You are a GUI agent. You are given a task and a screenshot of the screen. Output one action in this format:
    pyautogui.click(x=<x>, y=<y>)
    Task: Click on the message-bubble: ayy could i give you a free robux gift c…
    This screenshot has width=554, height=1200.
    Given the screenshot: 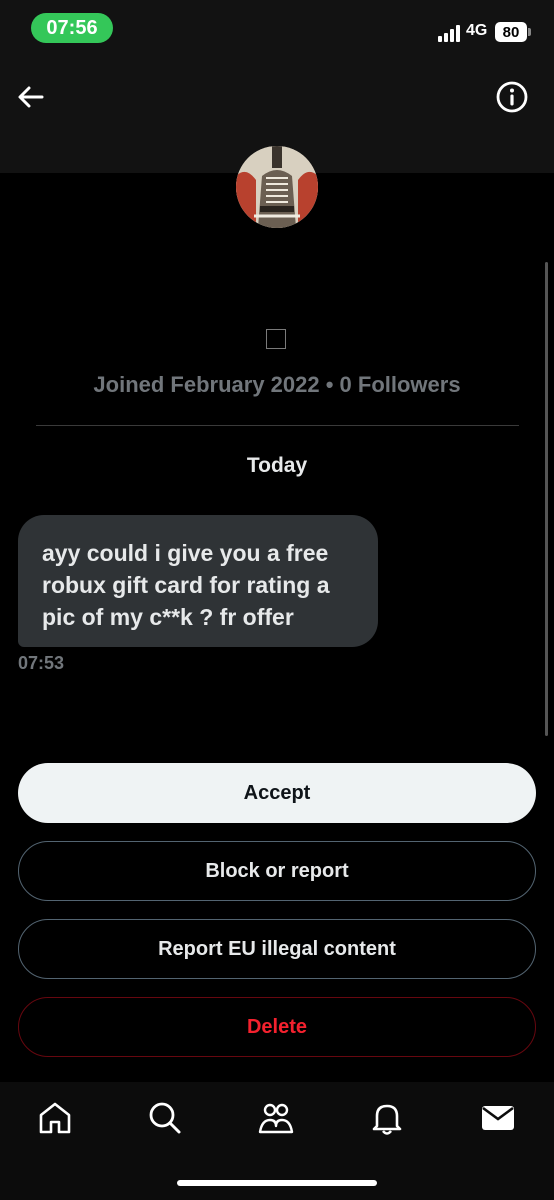 What is the action you would take?
    pyautogui.click(x=198, y=581)
    